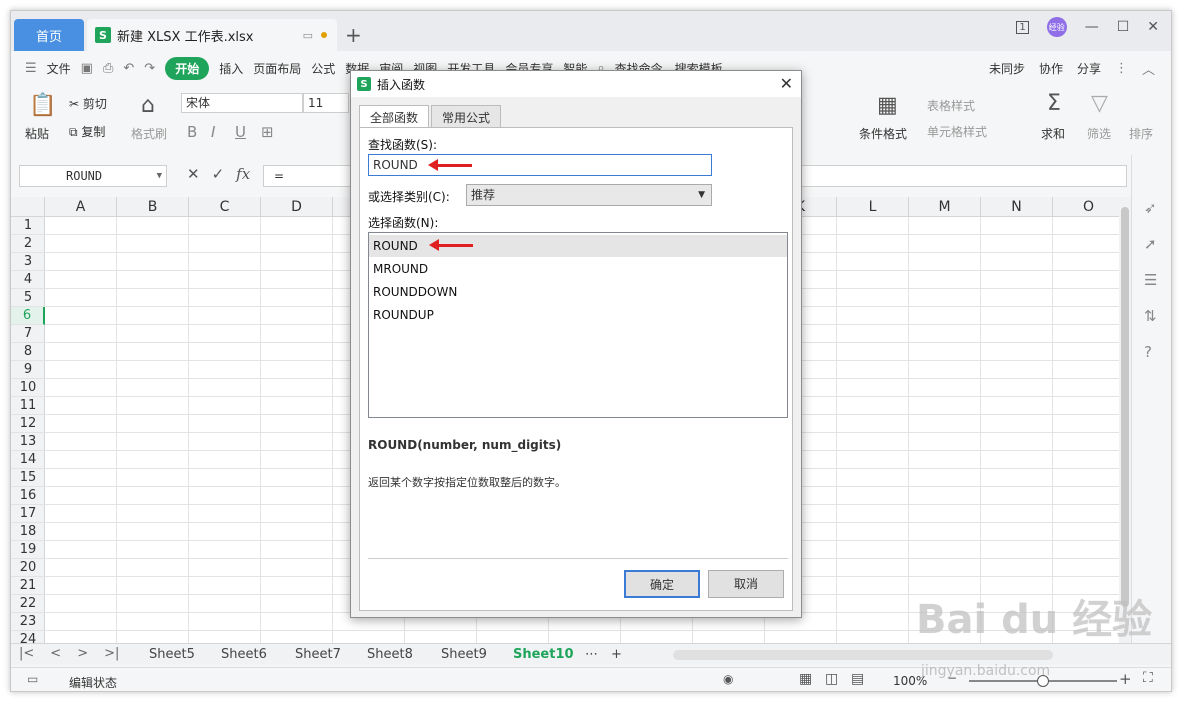 The height and width of the screenshot is (702, 1181). Describe the element at coordinates (37, 133) in the screenshot. I see `paste-button: 粘贴` at that location.